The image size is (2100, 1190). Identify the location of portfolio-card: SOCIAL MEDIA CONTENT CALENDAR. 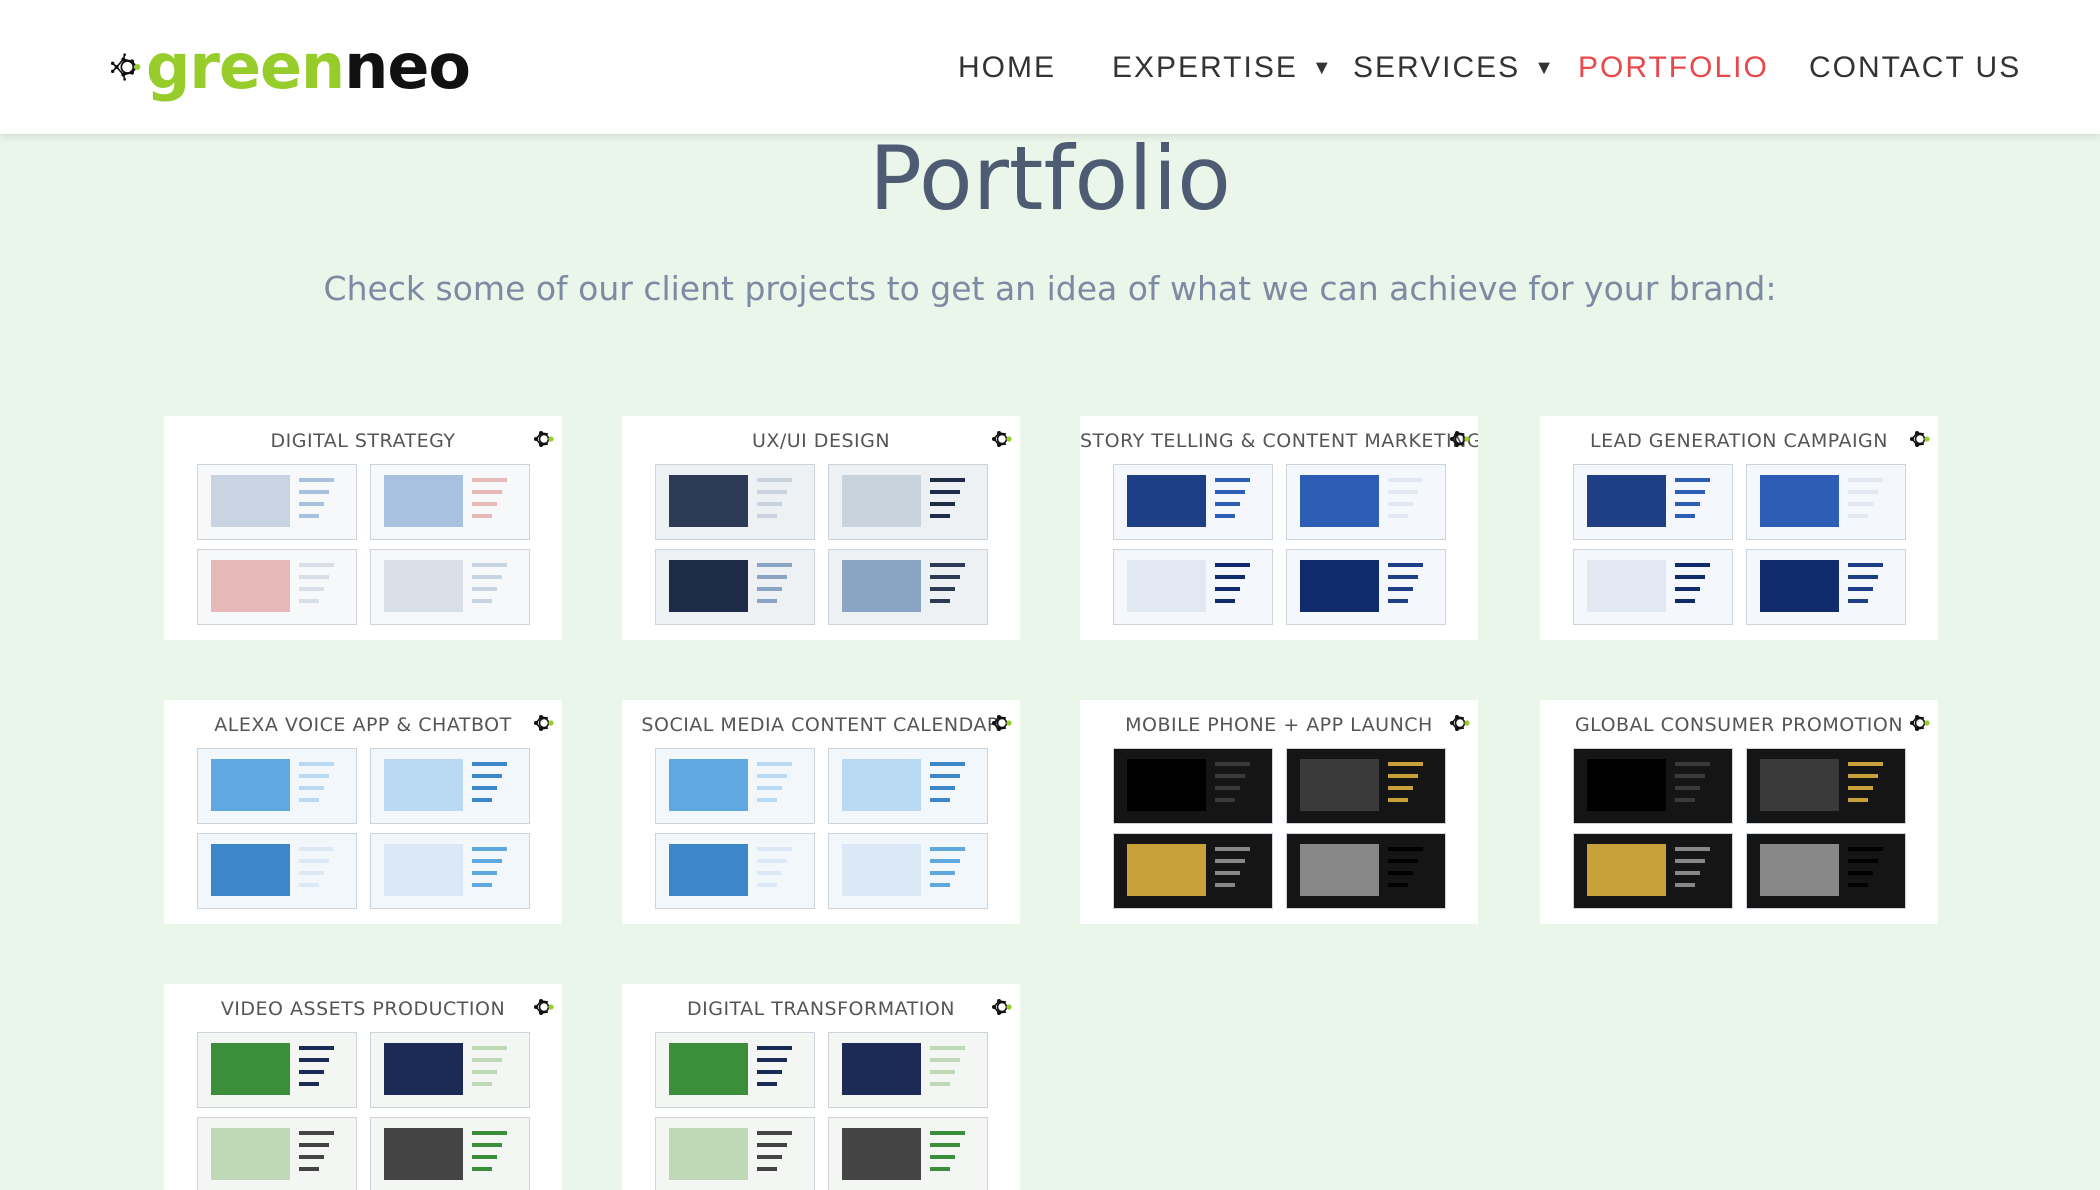
(821, 812).